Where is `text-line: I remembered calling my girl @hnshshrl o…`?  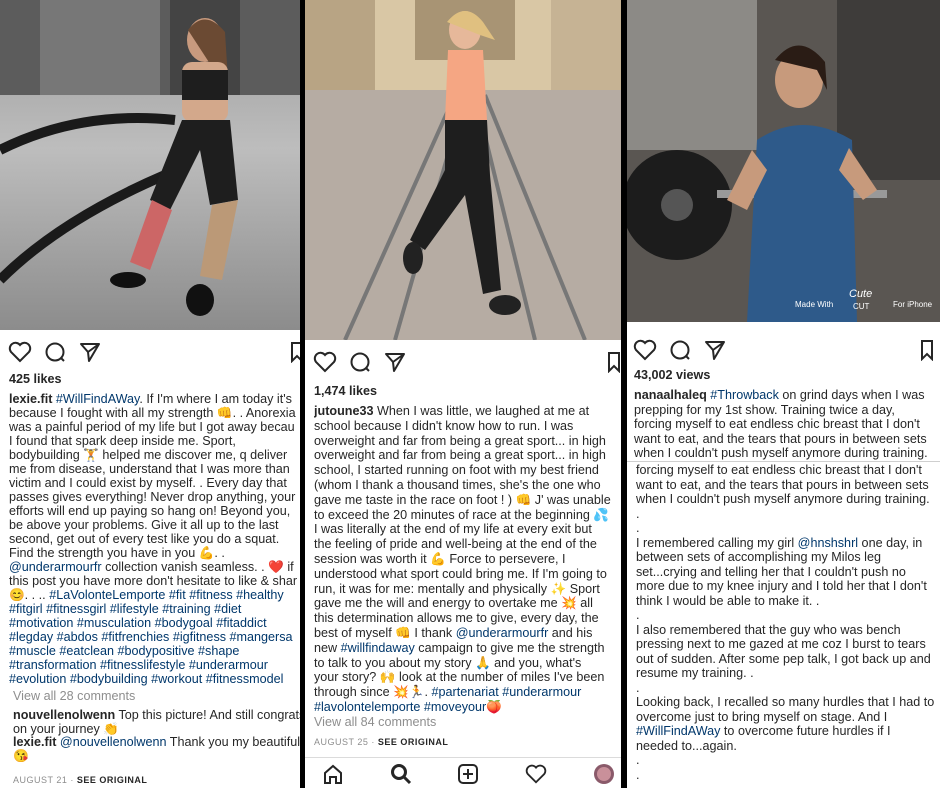
text-line: I remembered calling my girl @hnshshrl o… is located at coordinates (788, 543).